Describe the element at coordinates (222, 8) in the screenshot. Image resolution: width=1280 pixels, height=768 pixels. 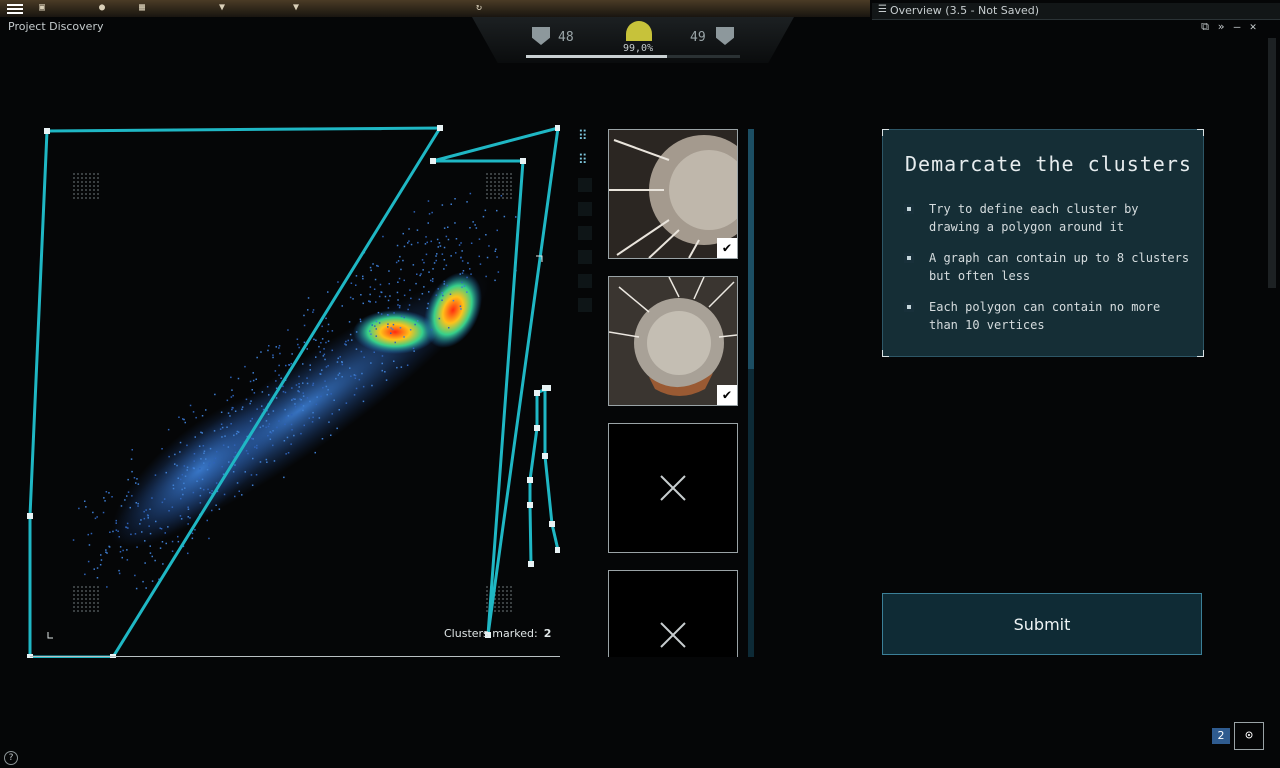
I see `toolbar-icon-4: ▼` at that location.